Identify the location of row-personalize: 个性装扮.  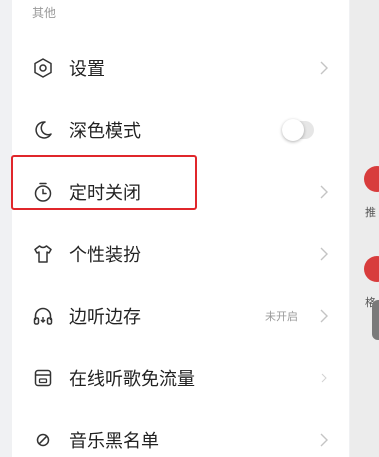
(180, 254).